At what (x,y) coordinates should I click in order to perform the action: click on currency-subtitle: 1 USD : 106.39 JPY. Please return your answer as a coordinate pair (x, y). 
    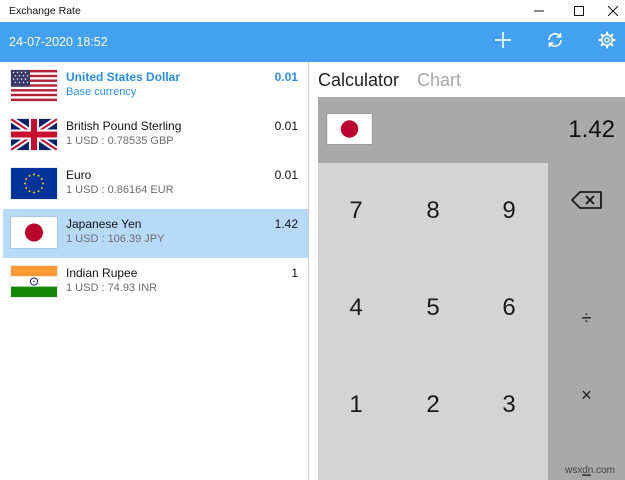
    Looking at the image, I should click on (115, 239).